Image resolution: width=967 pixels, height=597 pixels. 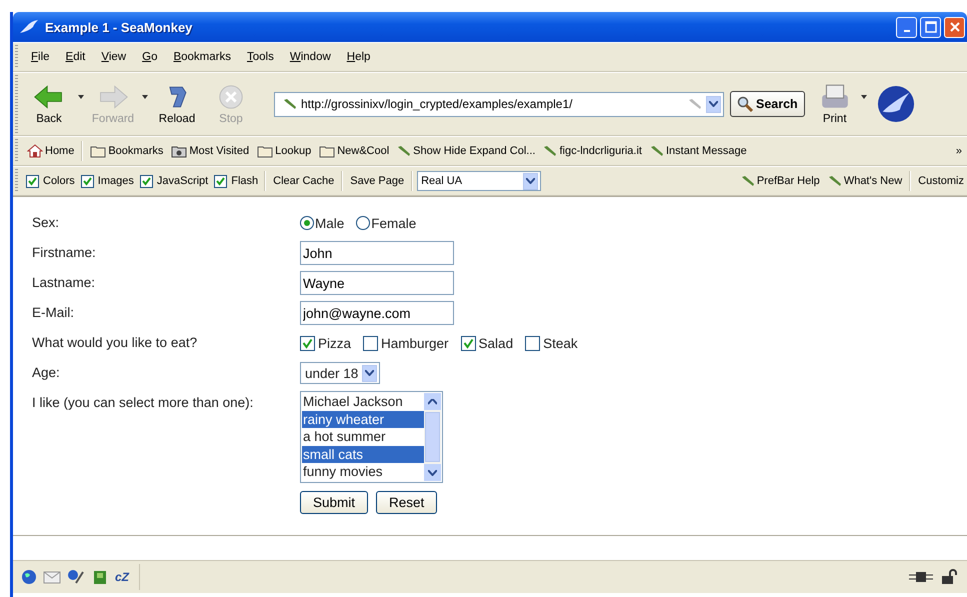 I want to click on user-agent-dropdown: Real UA, so click(x=479, y=181).